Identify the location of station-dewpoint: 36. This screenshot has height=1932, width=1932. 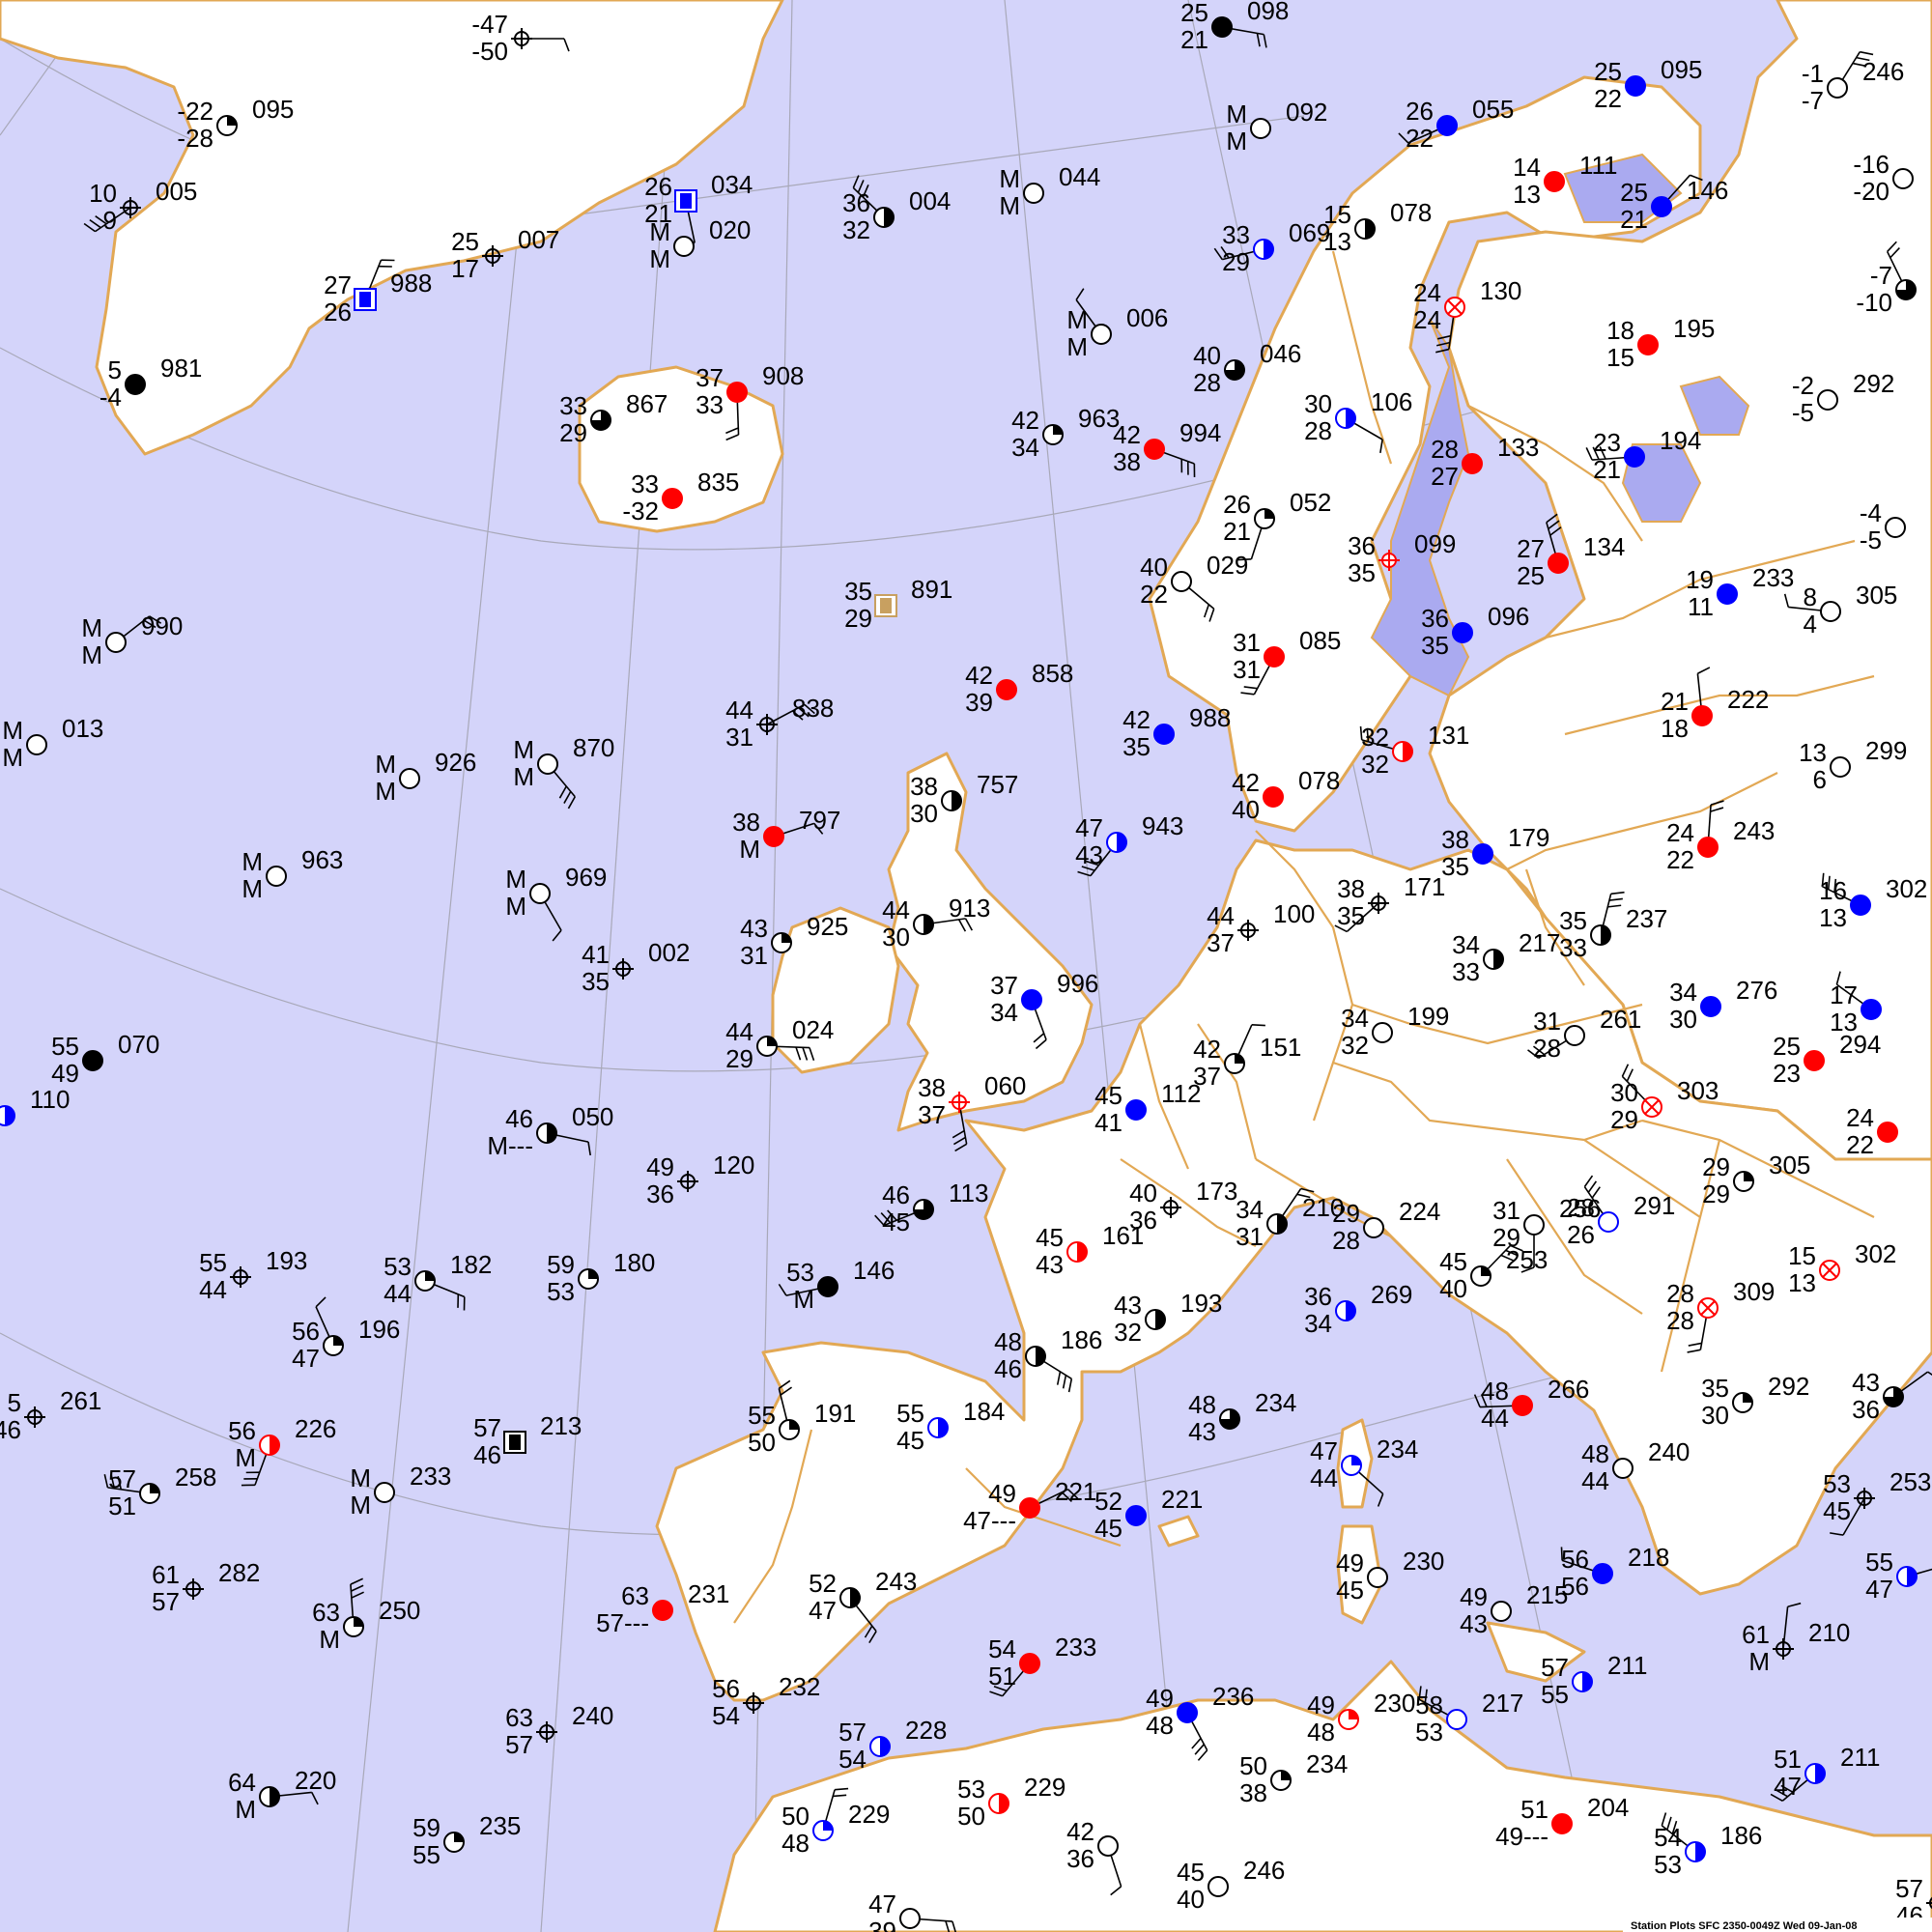
(1866, 1409).